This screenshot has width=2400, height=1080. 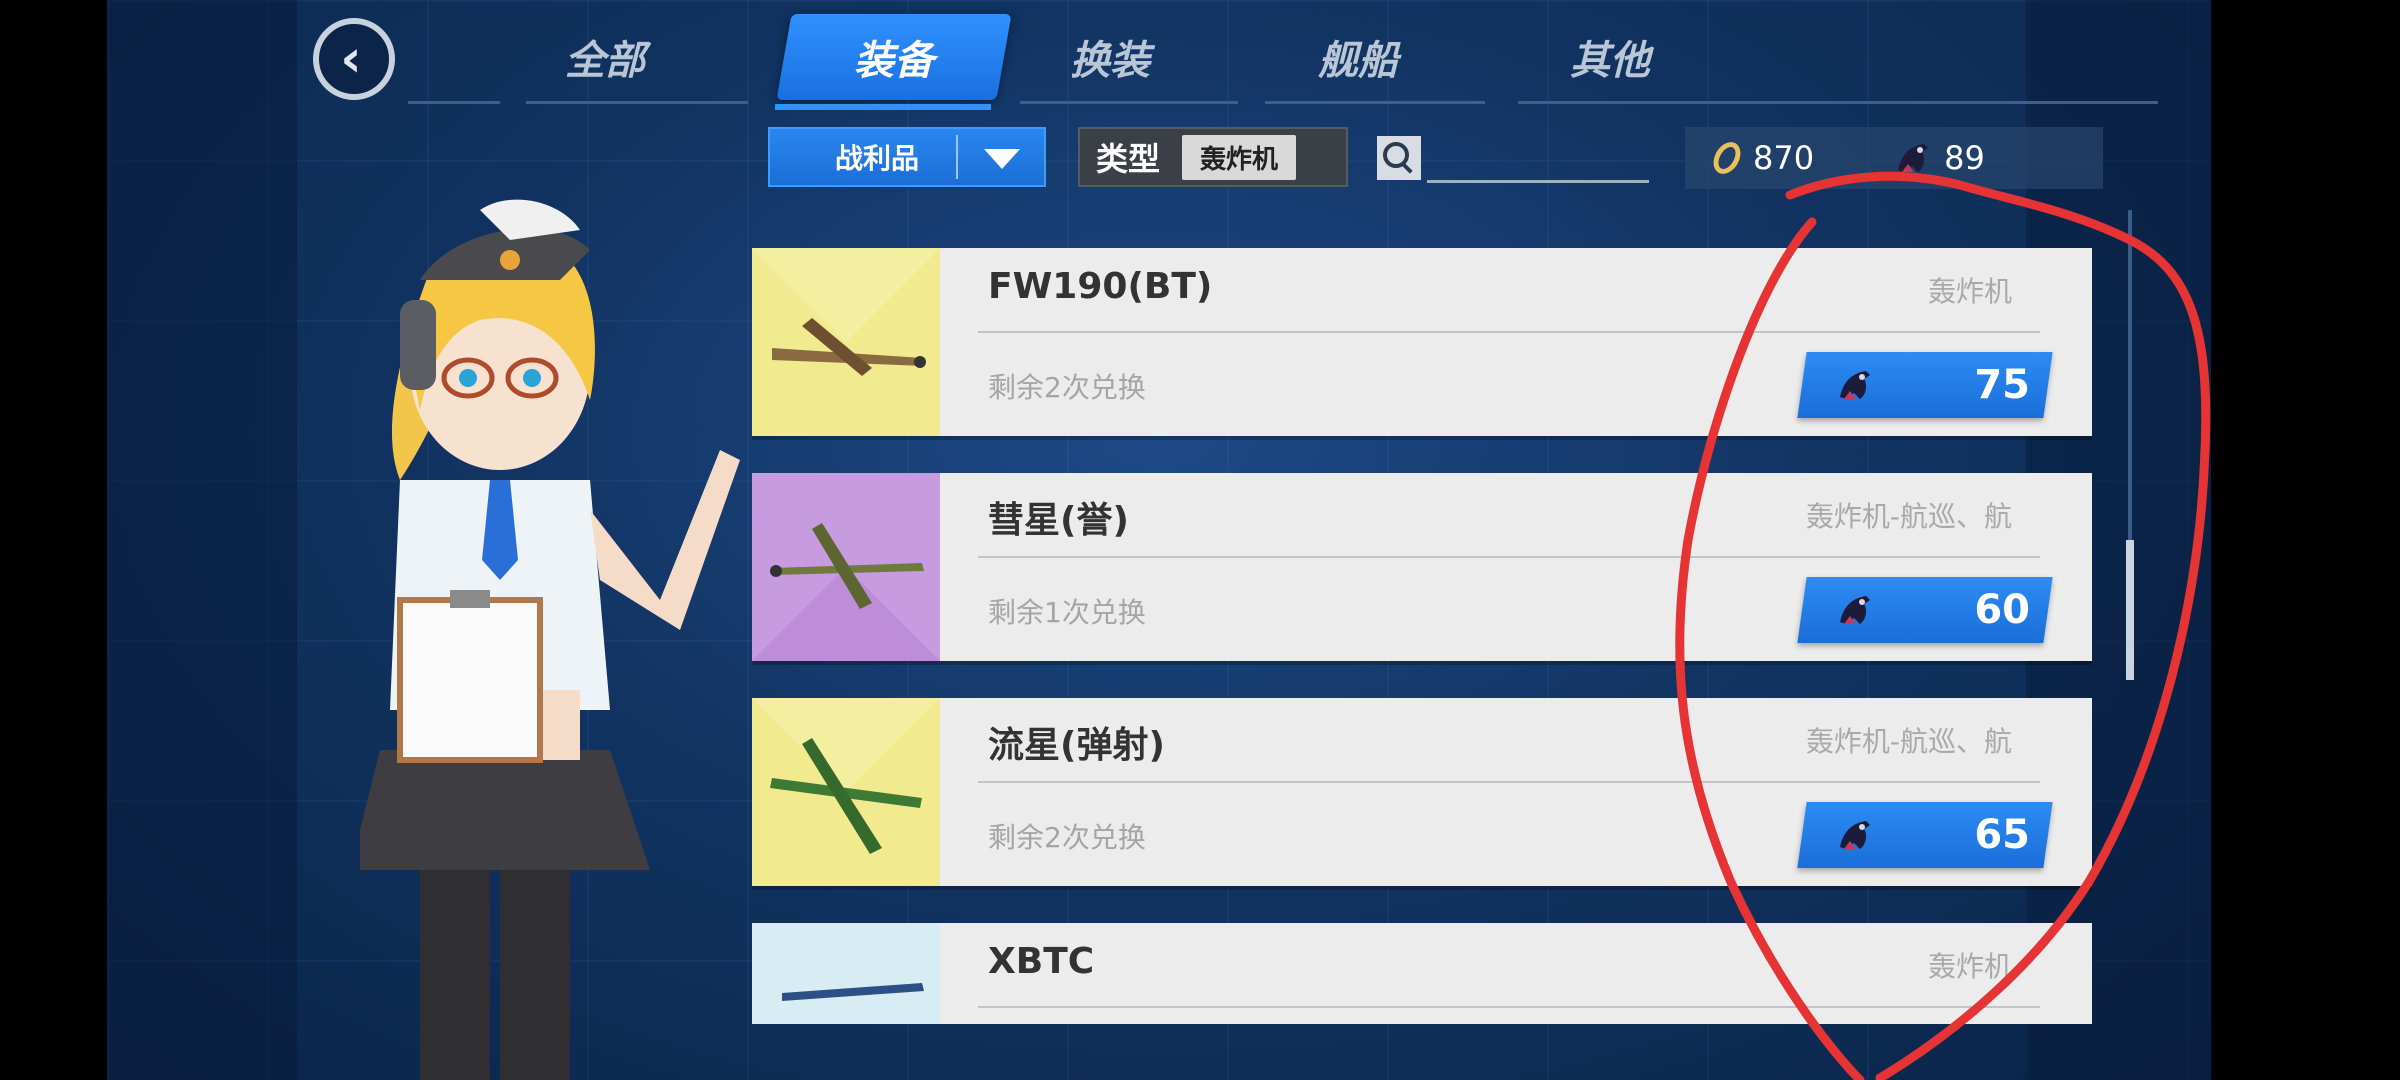 What do you see at coordinates (1067, 612) in the screenshot?
I see `item-remaining: 剩余1次兑换` at bounding box center [1067, 612].